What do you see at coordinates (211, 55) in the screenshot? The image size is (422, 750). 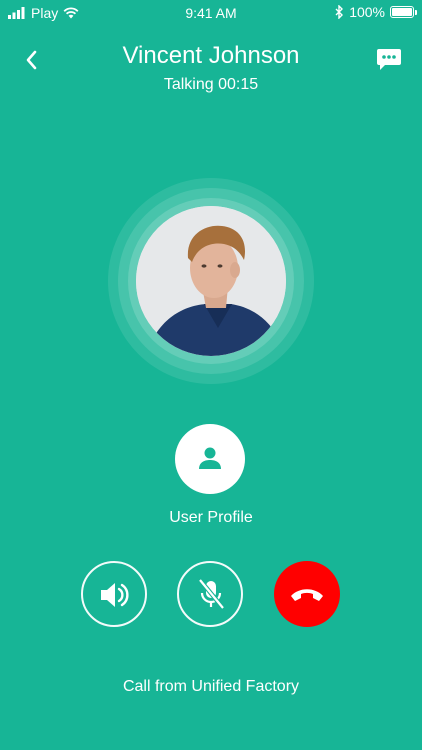 I see `contact-name: Vincent Johnson` at bounding box center [211, 55].